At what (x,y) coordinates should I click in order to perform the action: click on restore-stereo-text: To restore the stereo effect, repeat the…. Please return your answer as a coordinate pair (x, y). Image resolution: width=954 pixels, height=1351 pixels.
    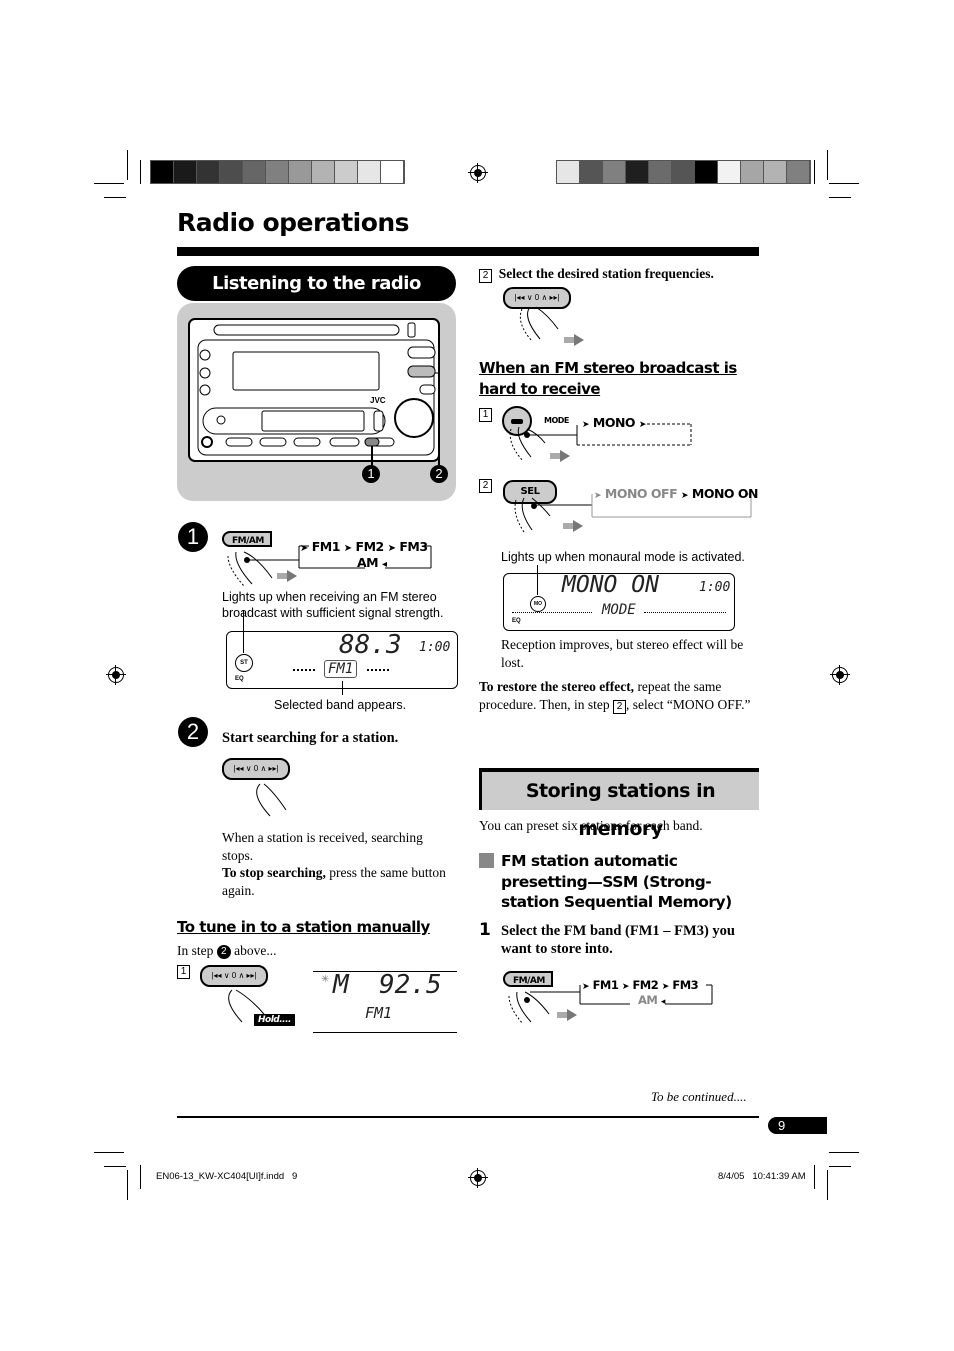
    Looking at the image, I should click on (615, 696).